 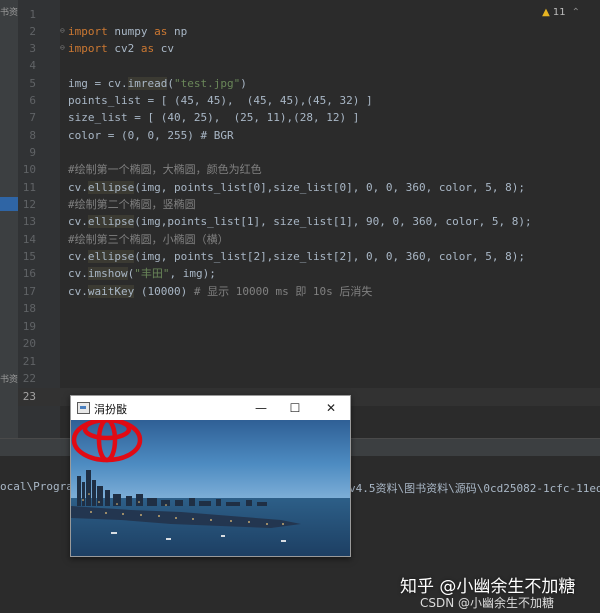 What do you see at coordinates (148, 239) in the screenshot?
I see `code-comment-14: #绘制第三个椭圆，小椭圆（横）` at bounding box center [148, 239].